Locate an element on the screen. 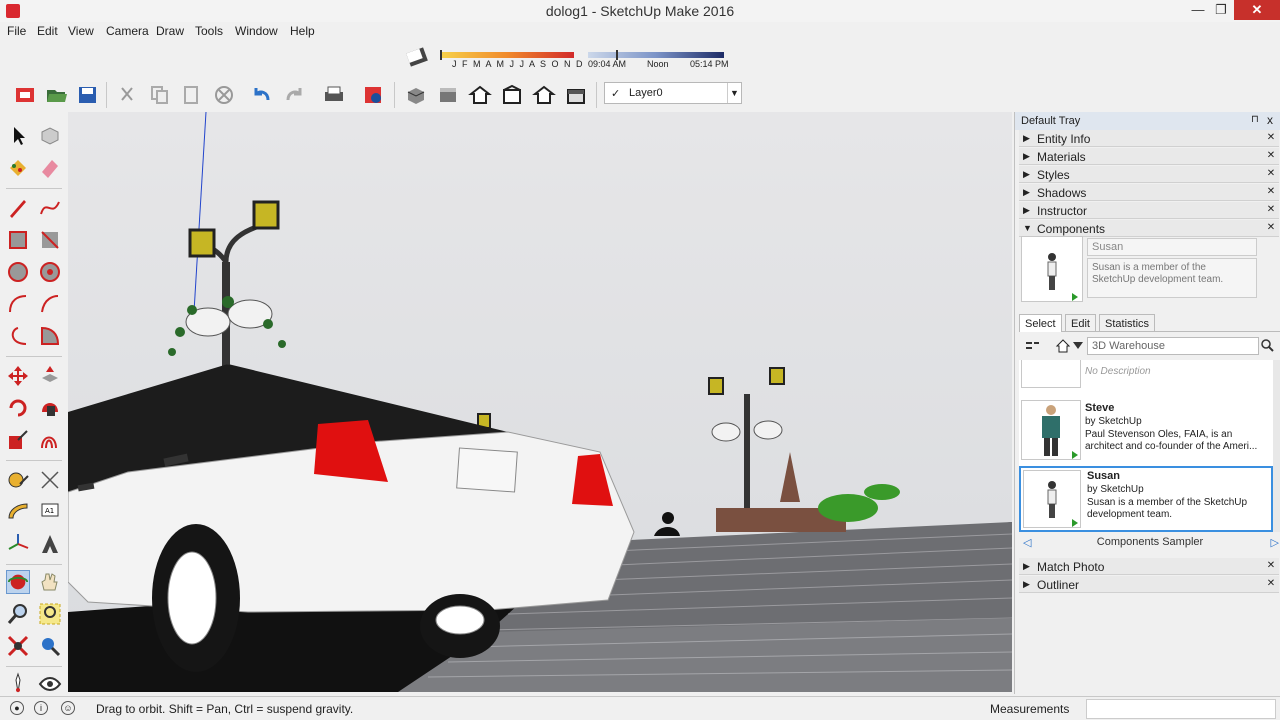 The width and height of the screenshot is (1280, 720). rectangle-icon is located at coordinates (18, 240).